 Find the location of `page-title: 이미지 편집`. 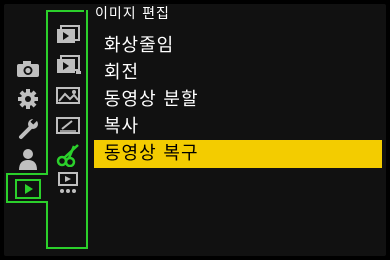

page-title: 이미지 편집 is located at coordinates (132, 14).